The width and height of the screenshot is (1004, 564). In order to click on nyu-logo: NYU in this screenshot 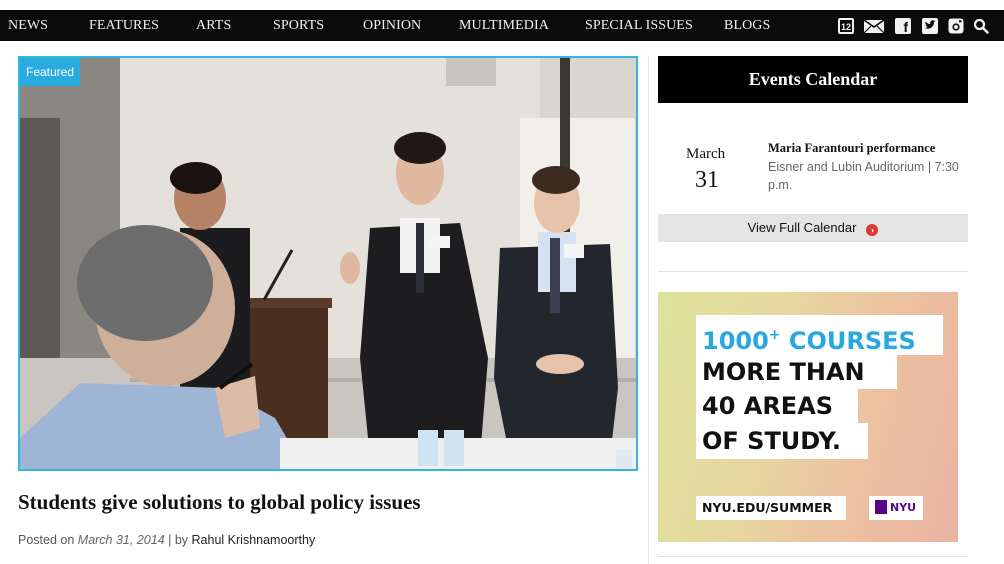, I will do `click(896, 508)`.